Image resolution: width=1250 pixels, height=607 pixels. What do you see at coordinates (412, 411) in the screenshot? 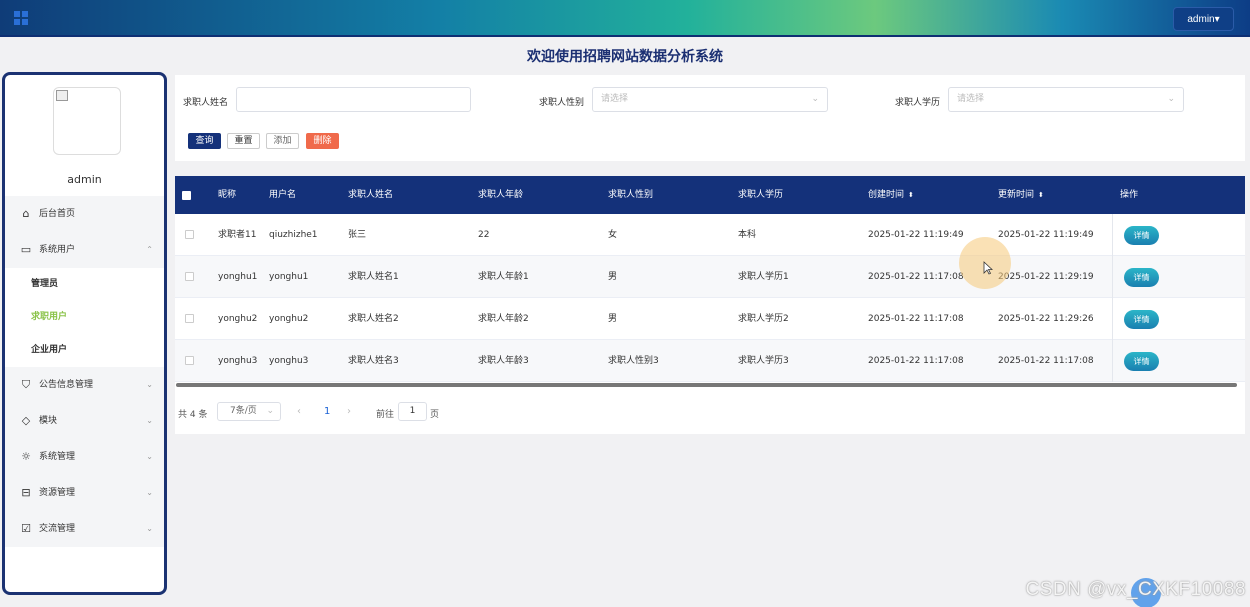
I see `goto-page-input: 1` at bounding box center [412, 411].